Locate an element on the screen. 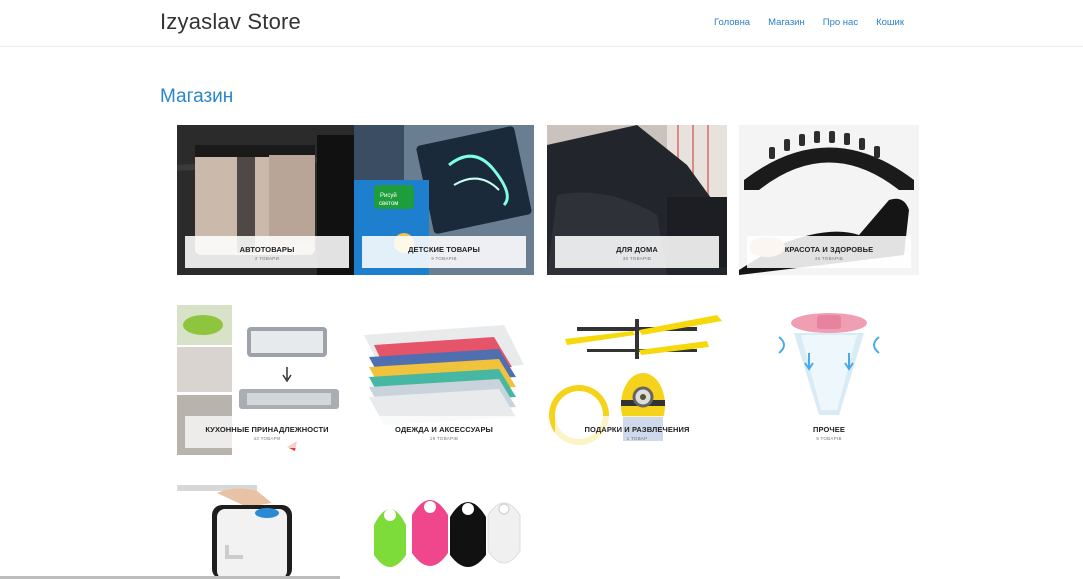 This screenshot has height=579, width=1083. category-product-image-pump is located at coordinates (267, 532).